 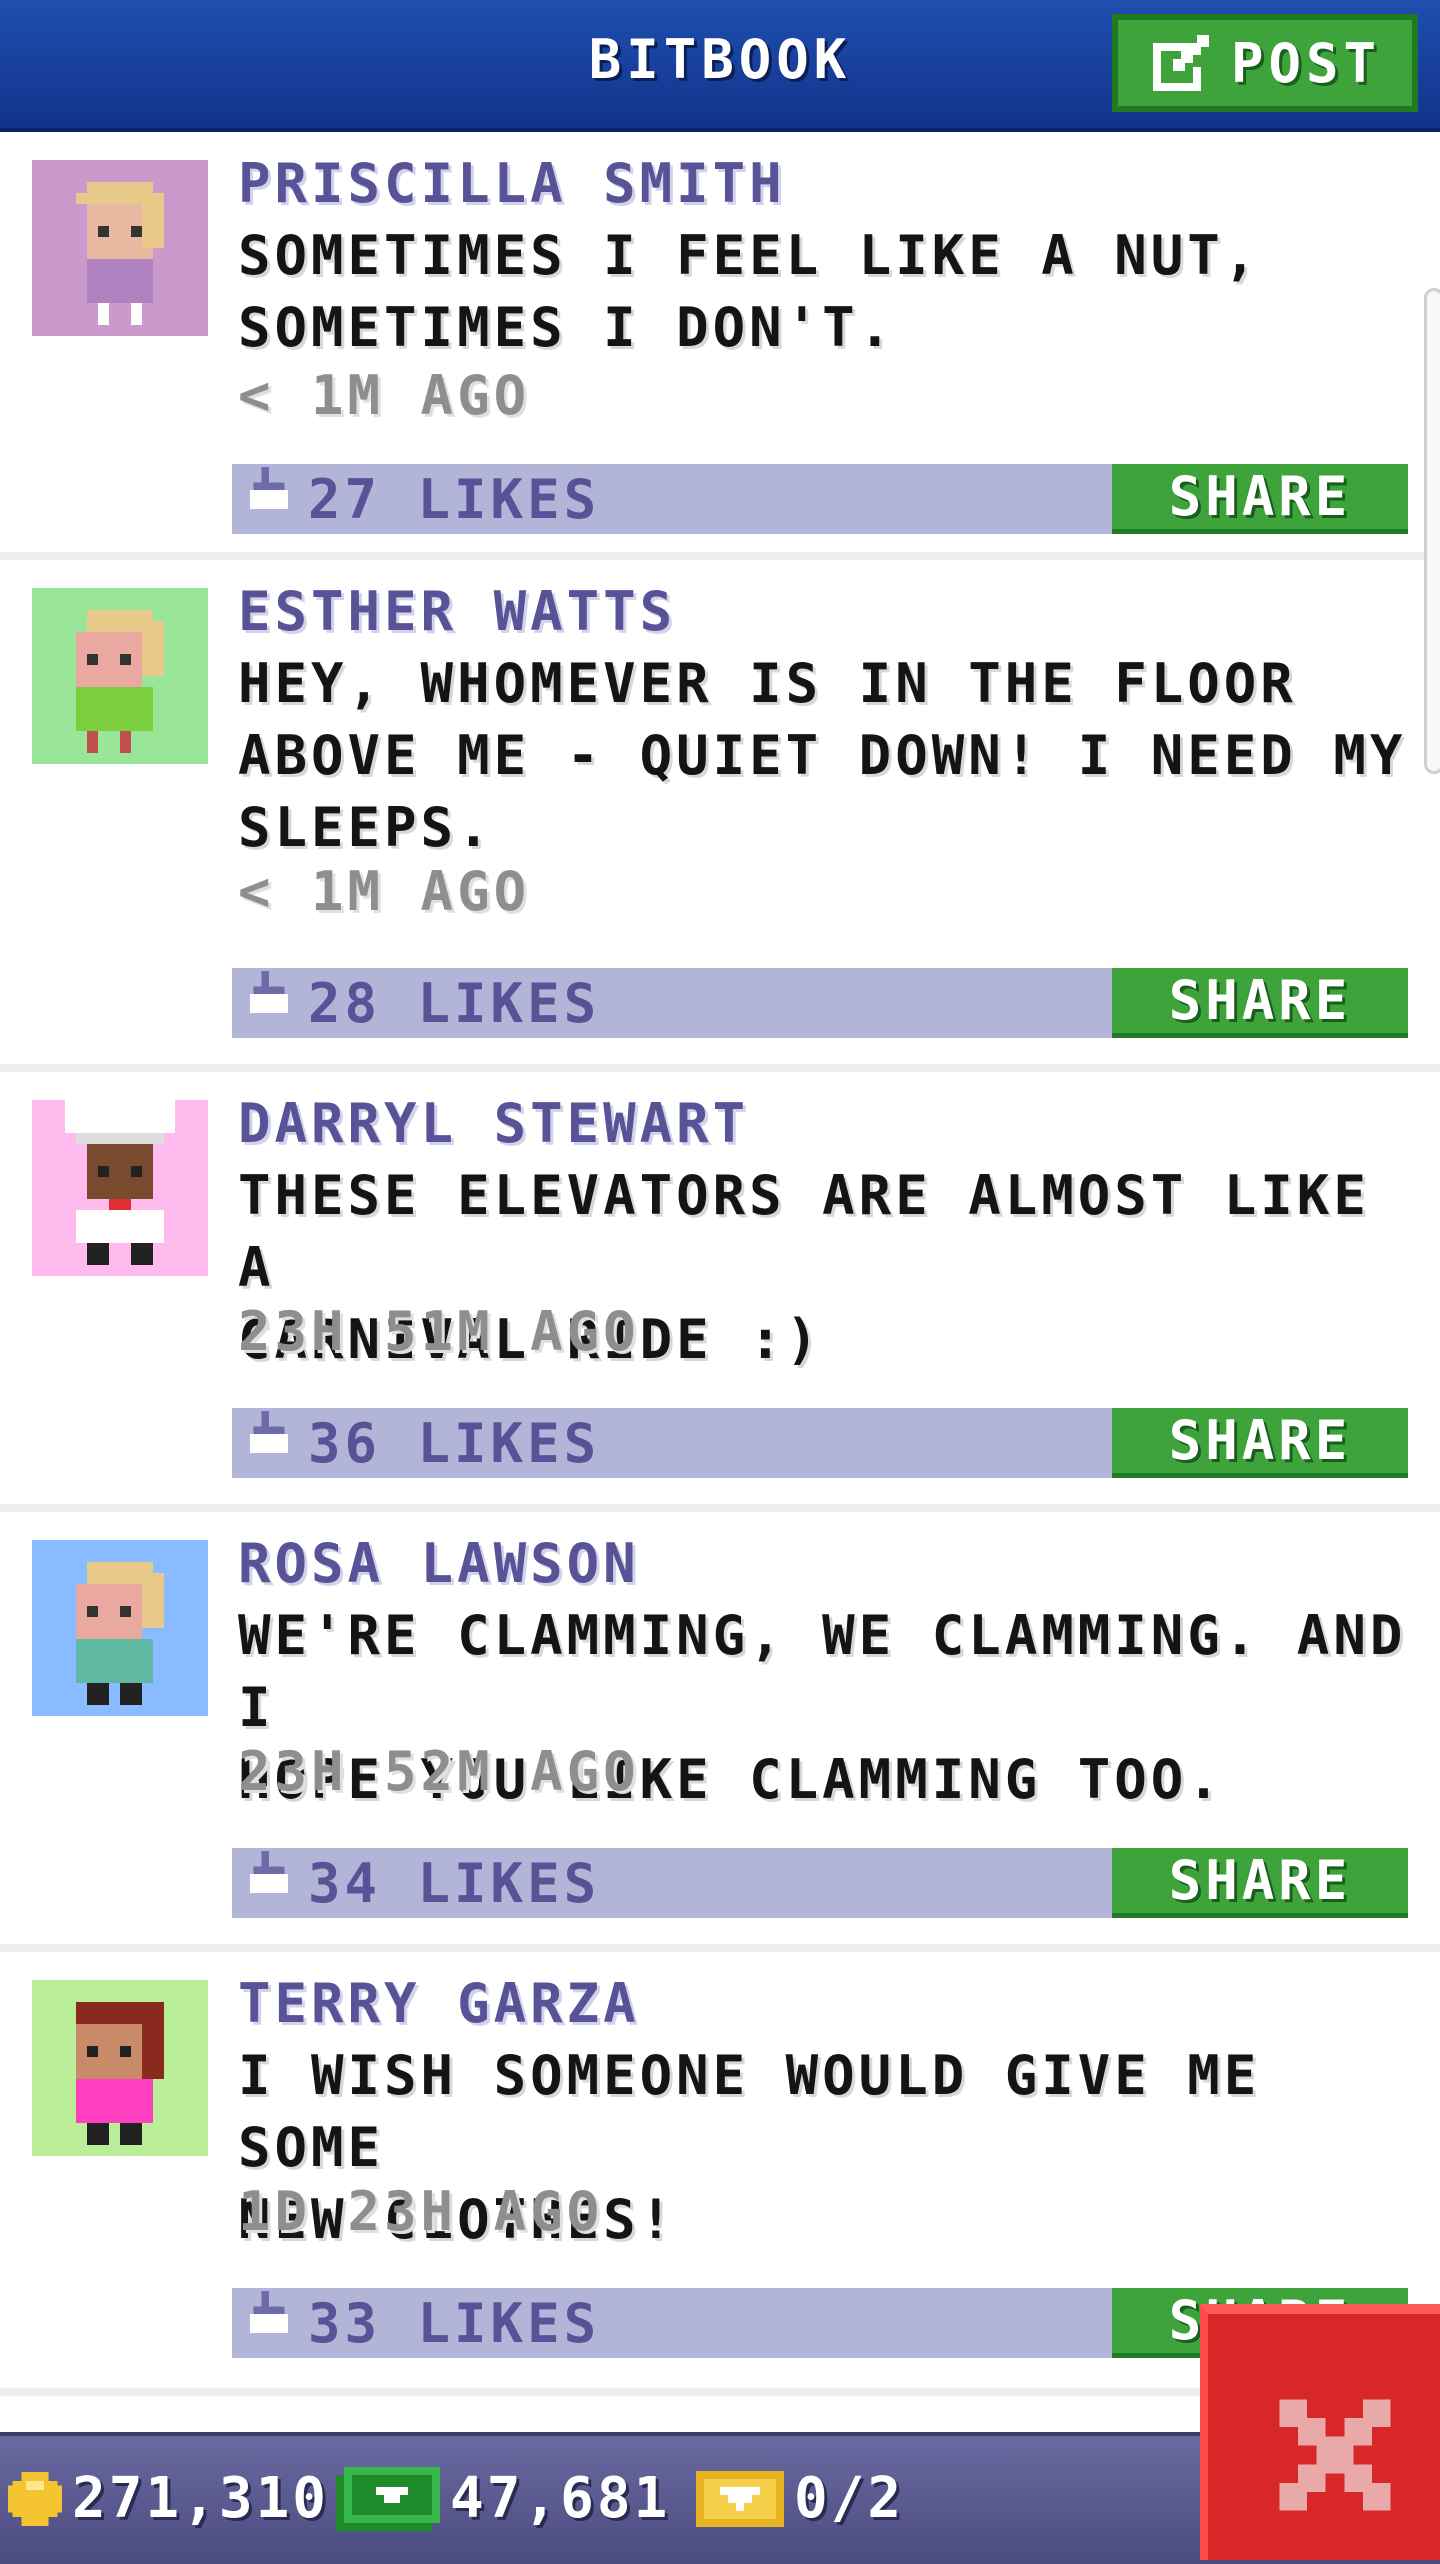 What do you see at coordinates (388, 2498) in the screenshot?
I see `bux-icon` at bounding box center [388, 2498].